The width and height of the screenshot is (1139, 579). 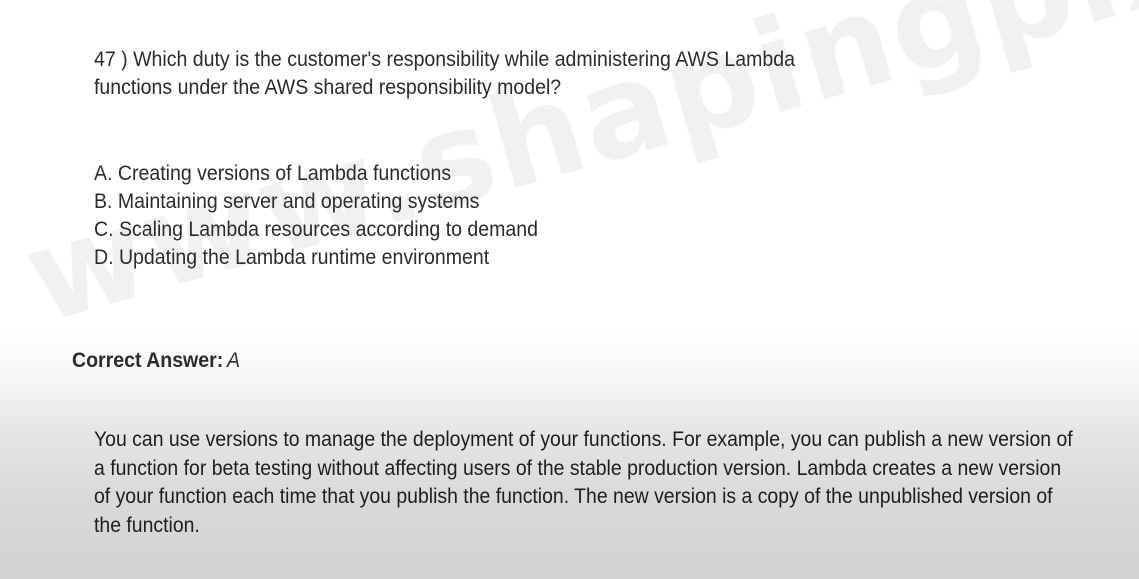 I want to click on option-a: A. Creating versions of Lambda functions, so click(x=273, y=173).